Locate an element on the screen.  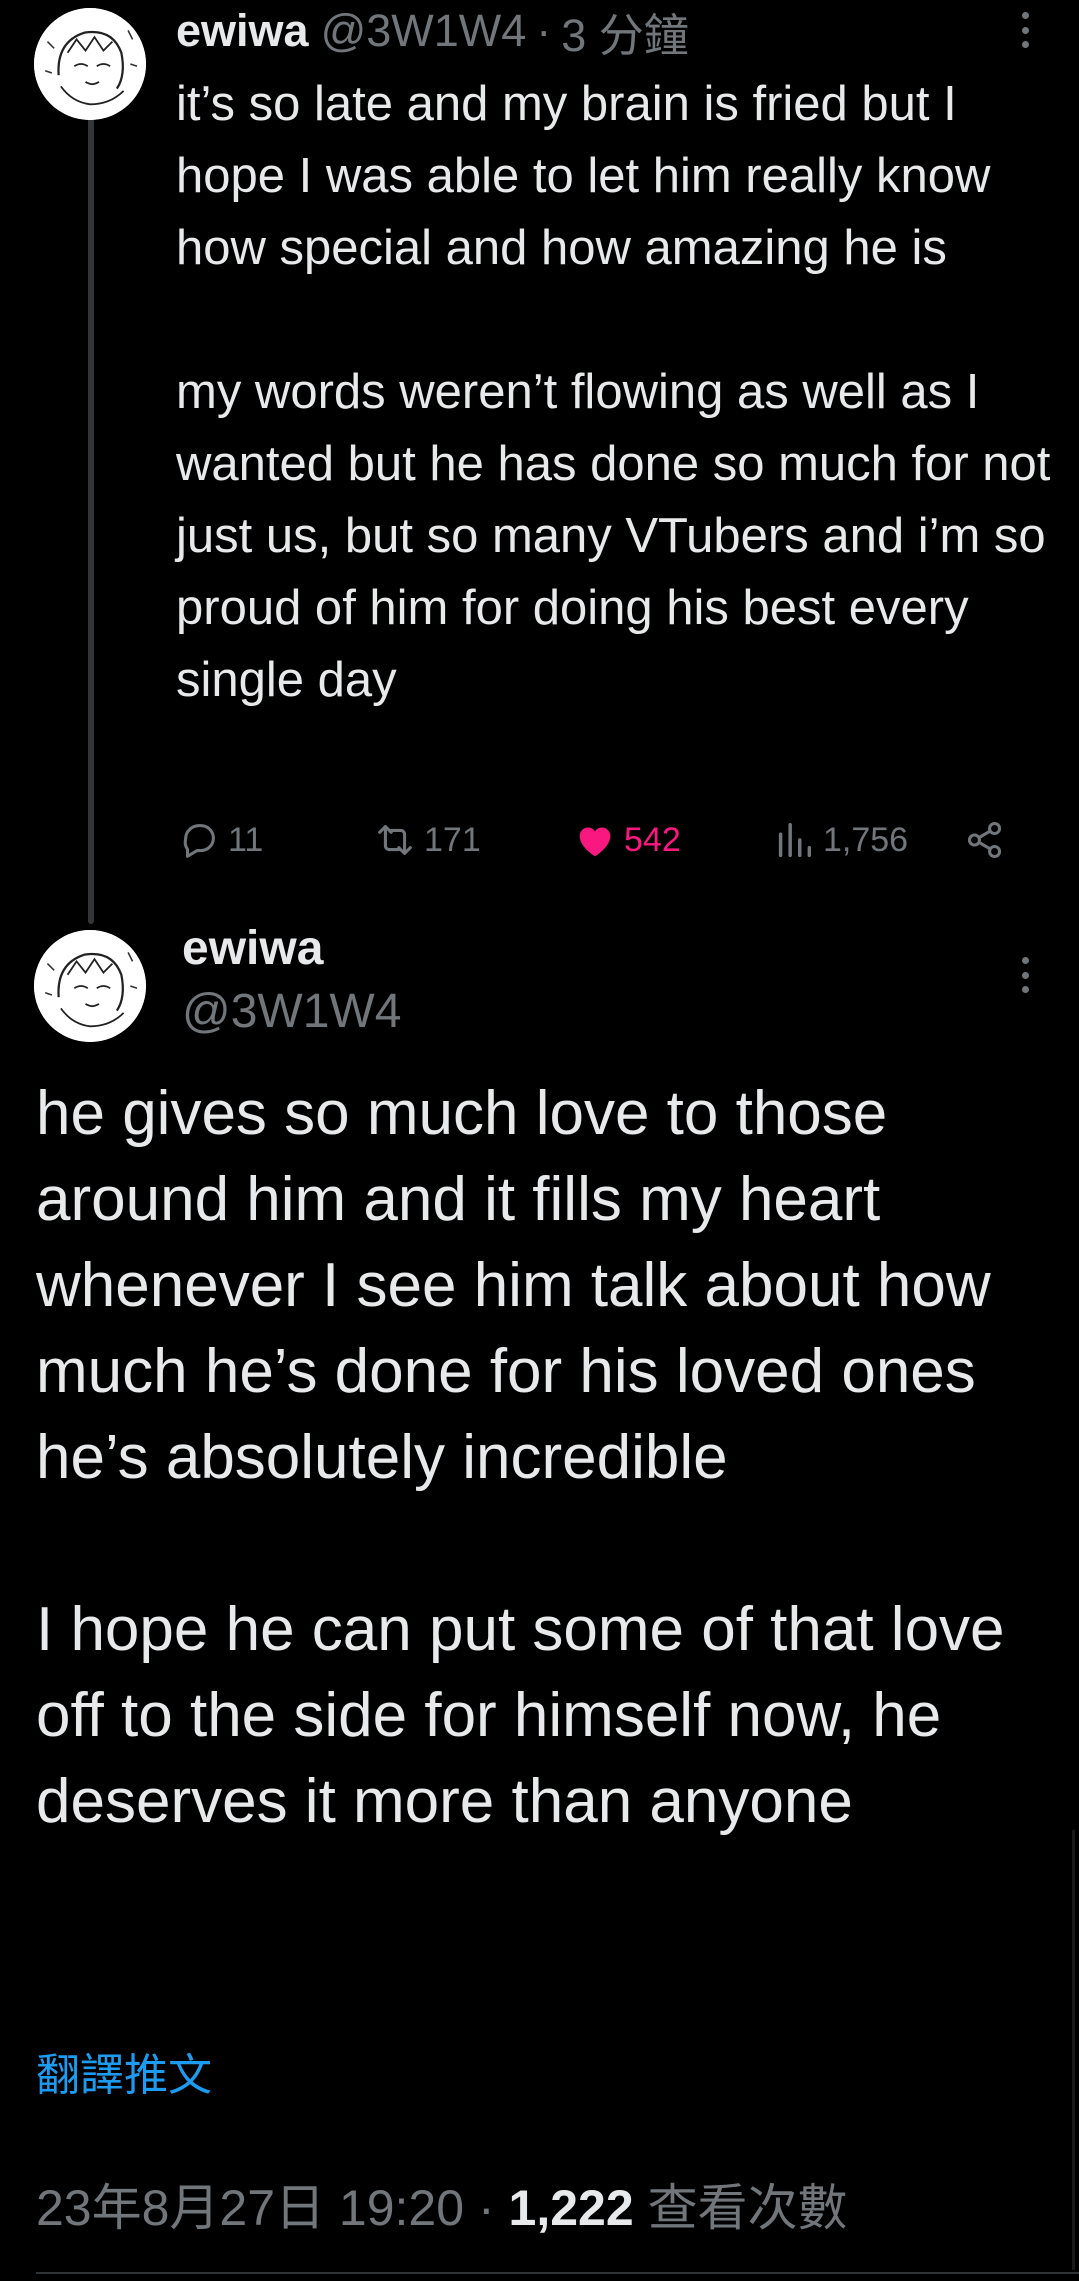
reply-button: 11 is located at coordinates (219, 840).